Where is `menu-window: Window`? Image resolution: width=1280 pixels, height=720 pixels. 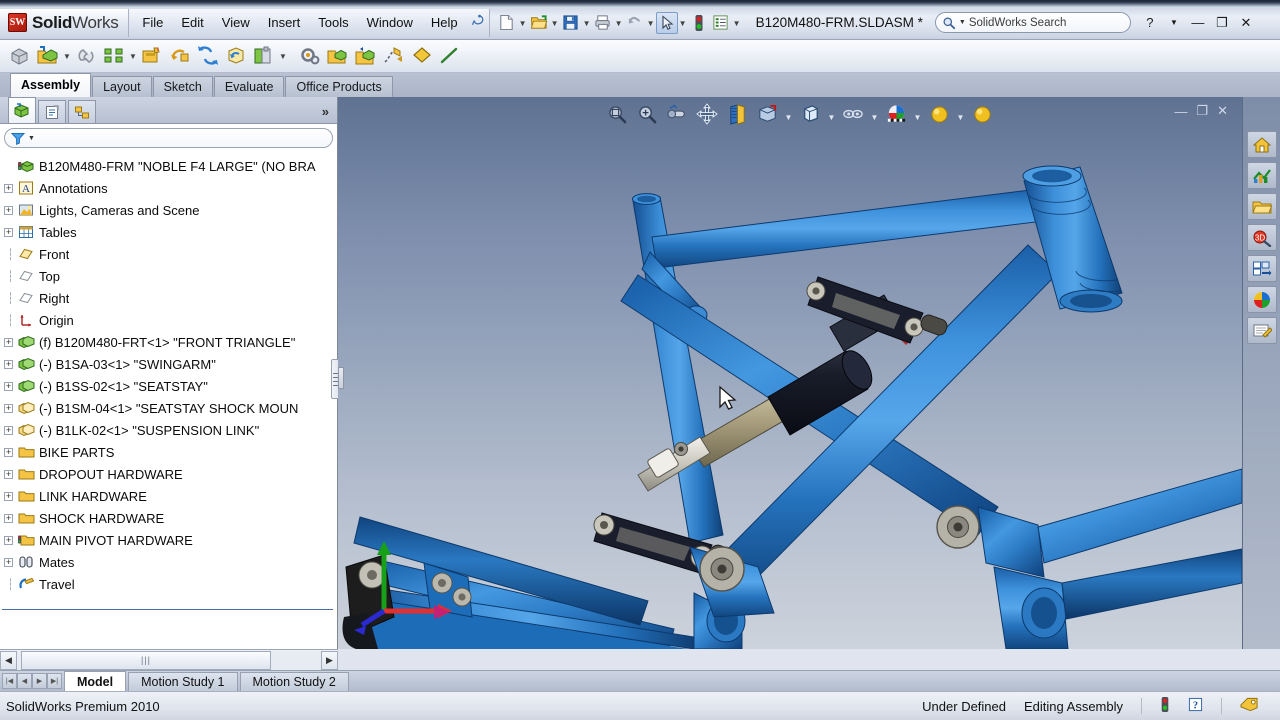 menu-window: Window is located at coordinates (390, 22).